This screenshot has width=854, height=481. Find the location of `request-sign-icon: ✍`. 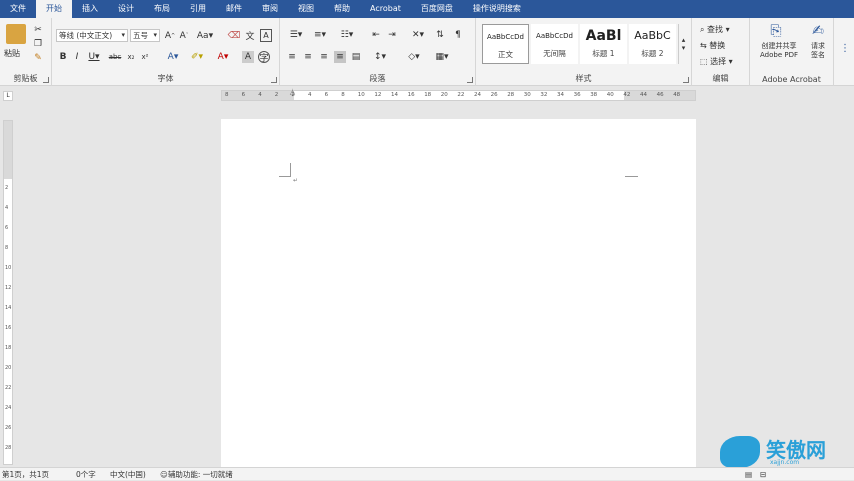

request-sign-icon: ✍ is located at coordinates (818, 31).